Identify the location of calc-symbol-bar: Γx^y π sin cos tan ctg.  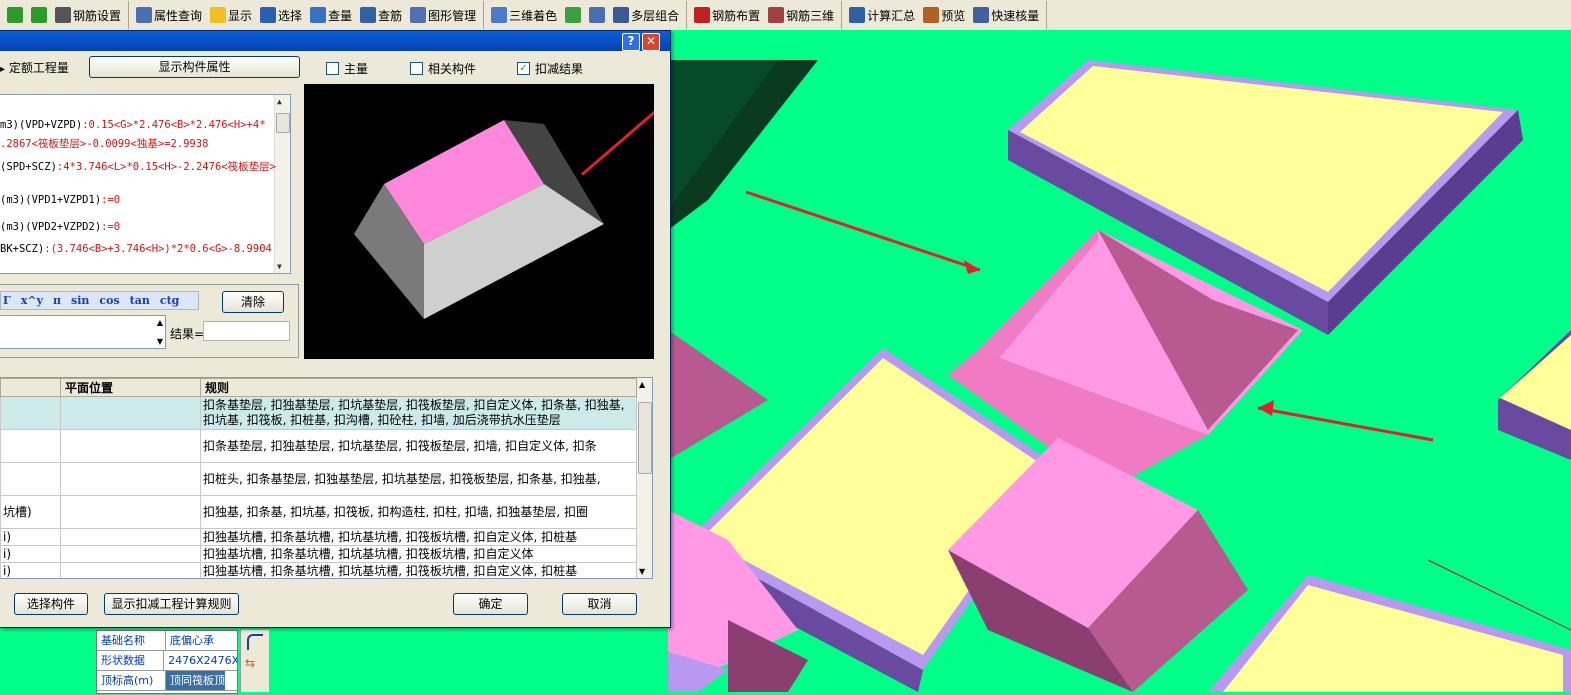
(99, 300).